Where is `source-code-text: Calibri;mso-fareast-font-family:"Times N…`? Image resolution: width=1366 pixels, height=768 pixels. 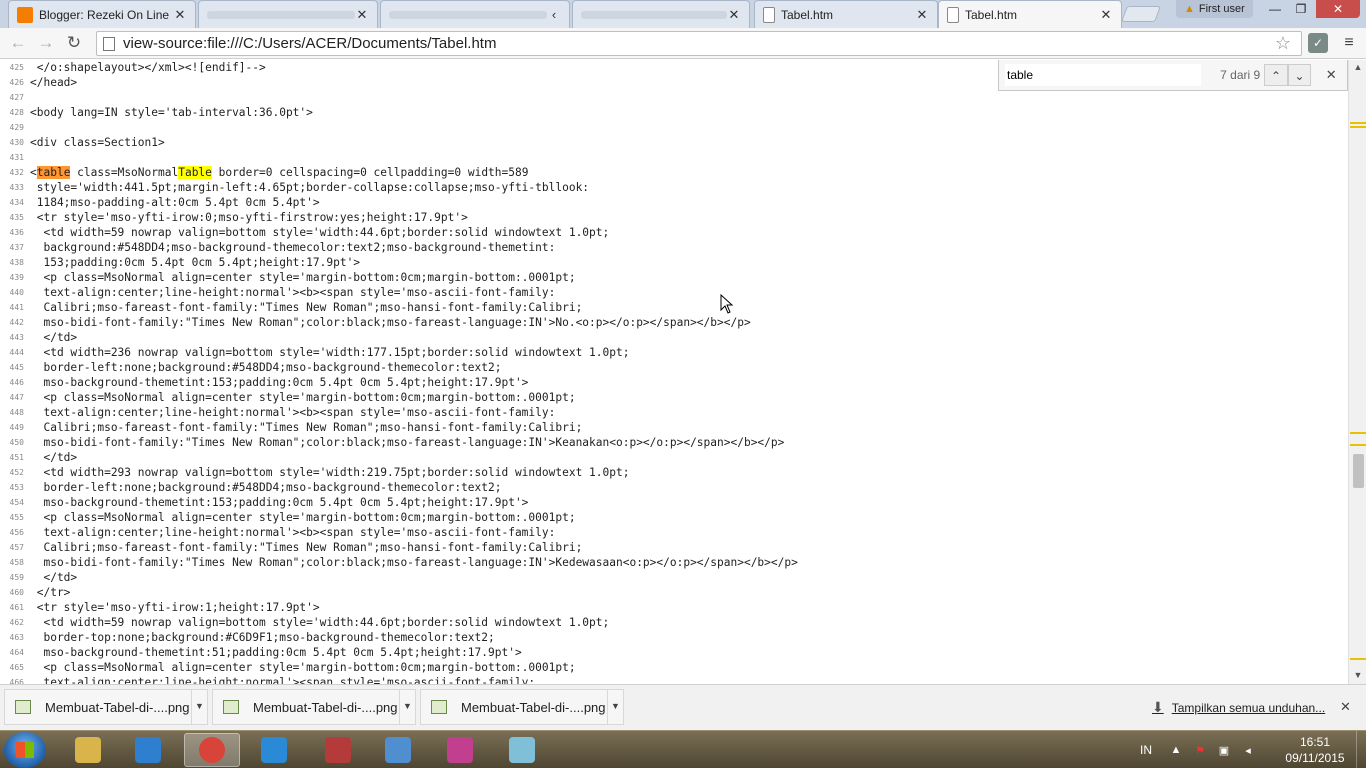 source-code-text: Calibri;mso-fareast-font-family:"Times N… is located at coordinates (306, 307).